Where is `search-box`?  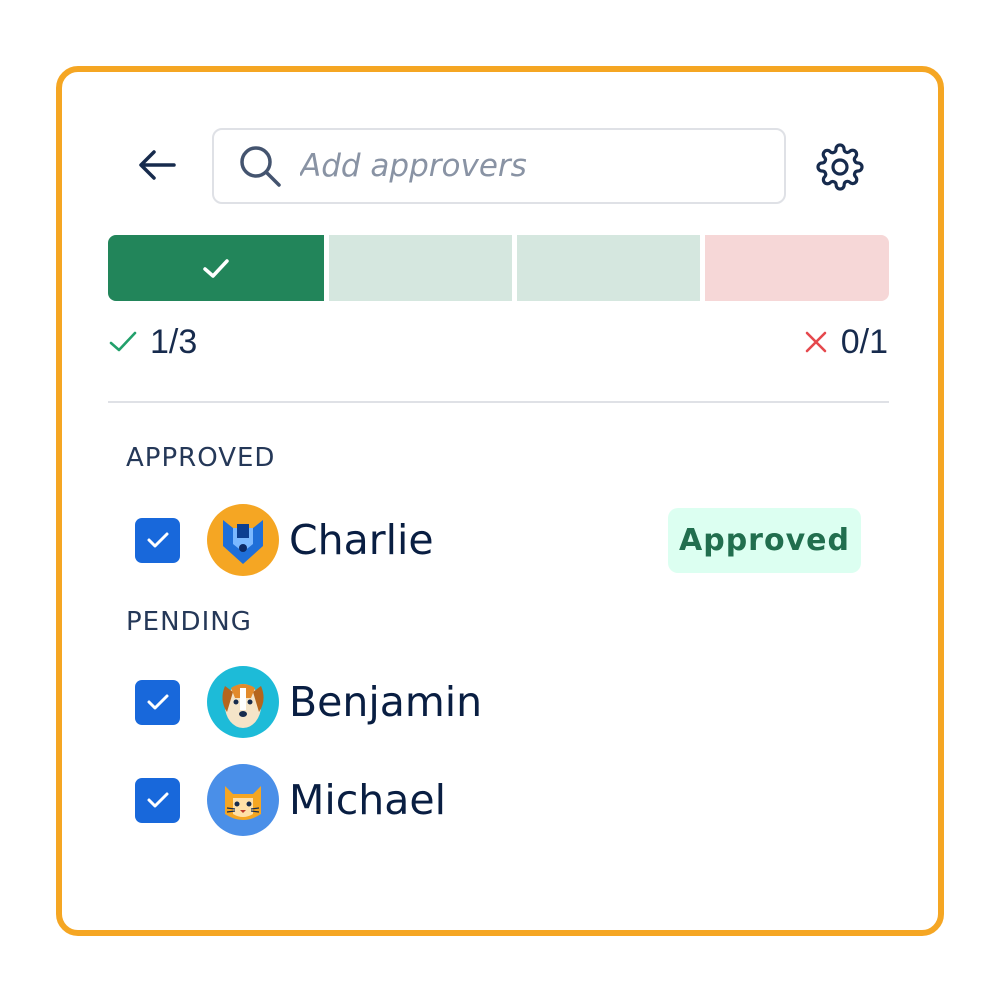
search-box is located at coordinates (499, 166).